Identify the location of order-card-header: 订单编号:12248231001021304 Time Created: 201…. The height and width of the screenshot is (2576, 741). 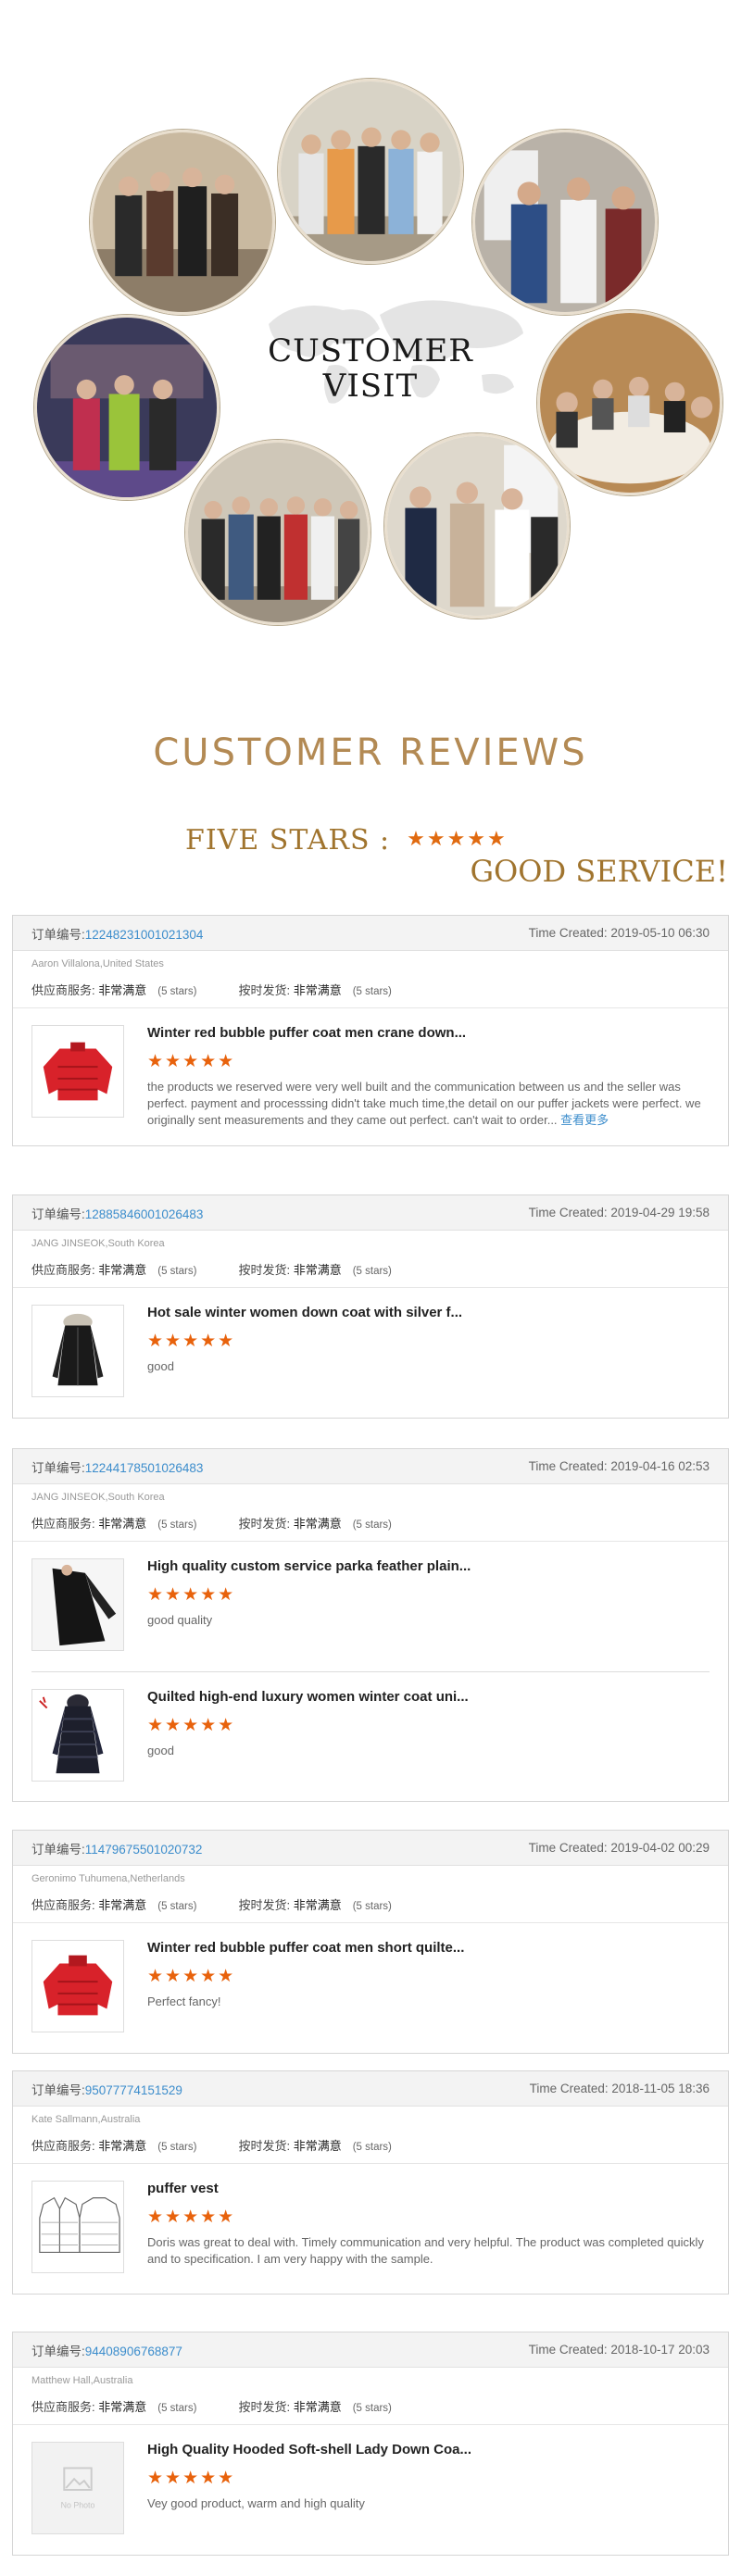
(370, 933).